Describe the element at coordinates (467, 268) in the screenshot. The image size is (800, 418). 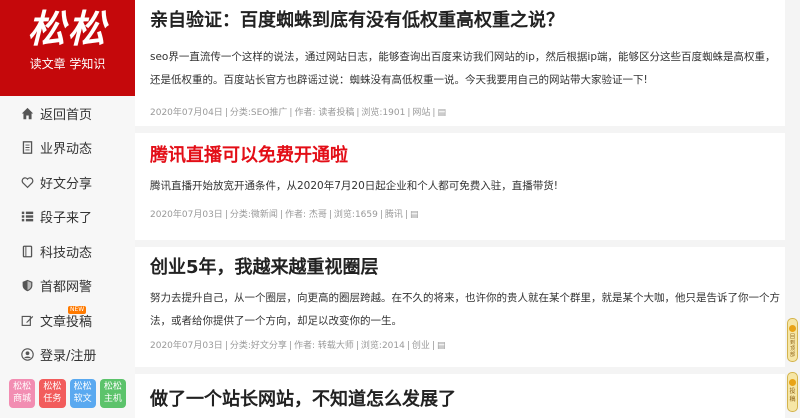
I see `post-title: 创业5年，我越来越重视圈层` at that location.